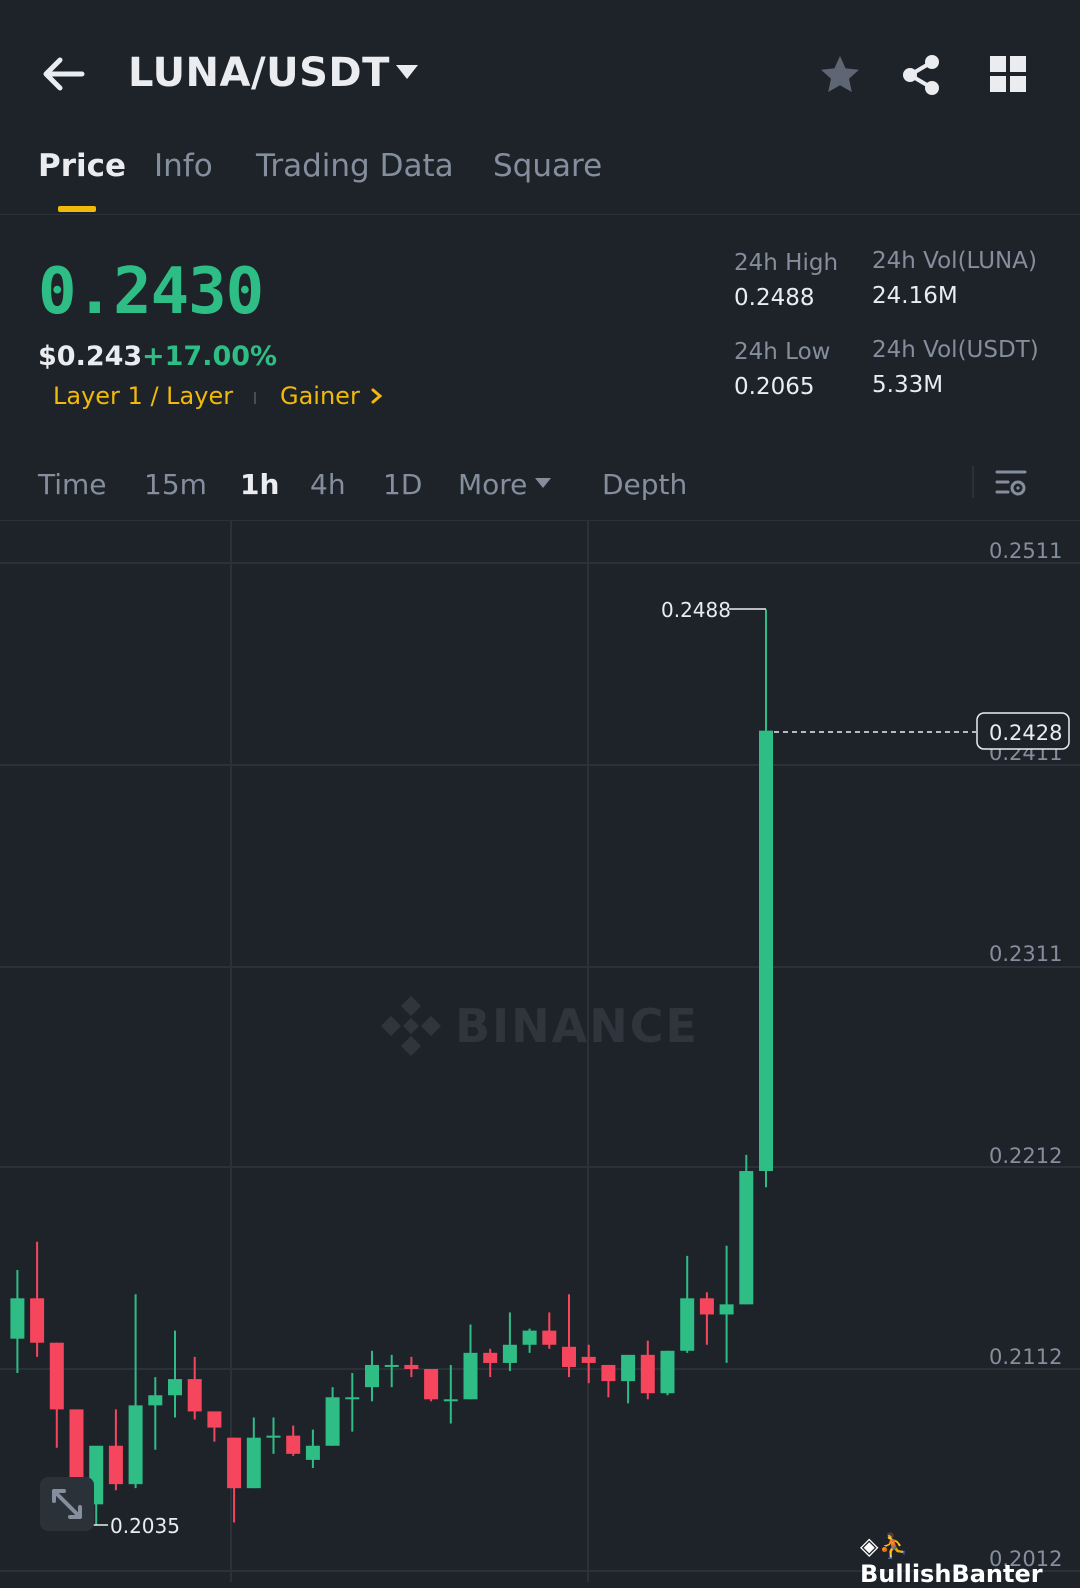 The image size is (1080, 1588). I want to click on pair-title: LUNA/USDT, so click(259, 73).